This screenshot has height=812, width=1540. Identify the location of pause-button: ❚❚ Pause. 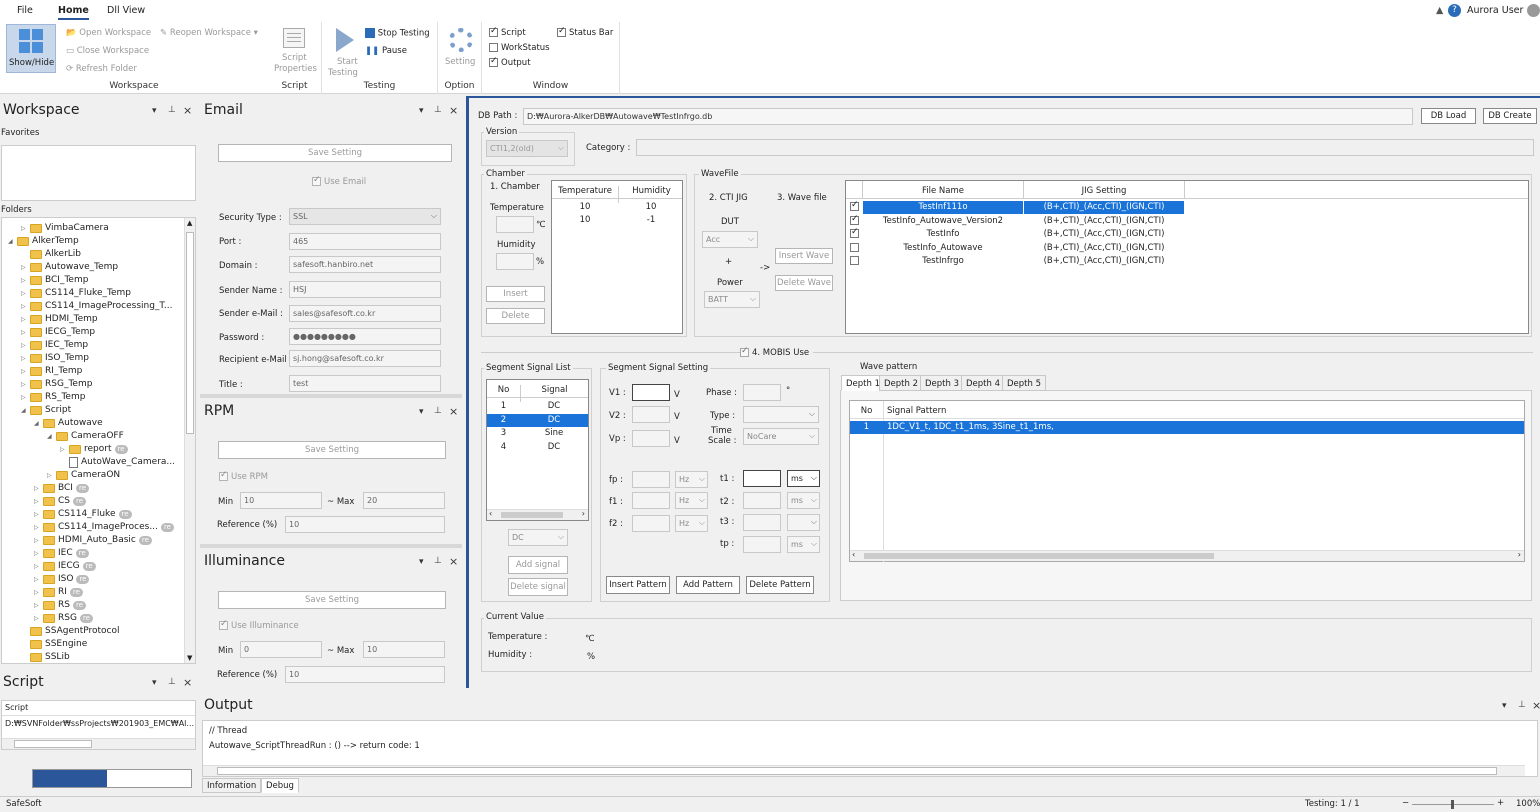
(386, 51).